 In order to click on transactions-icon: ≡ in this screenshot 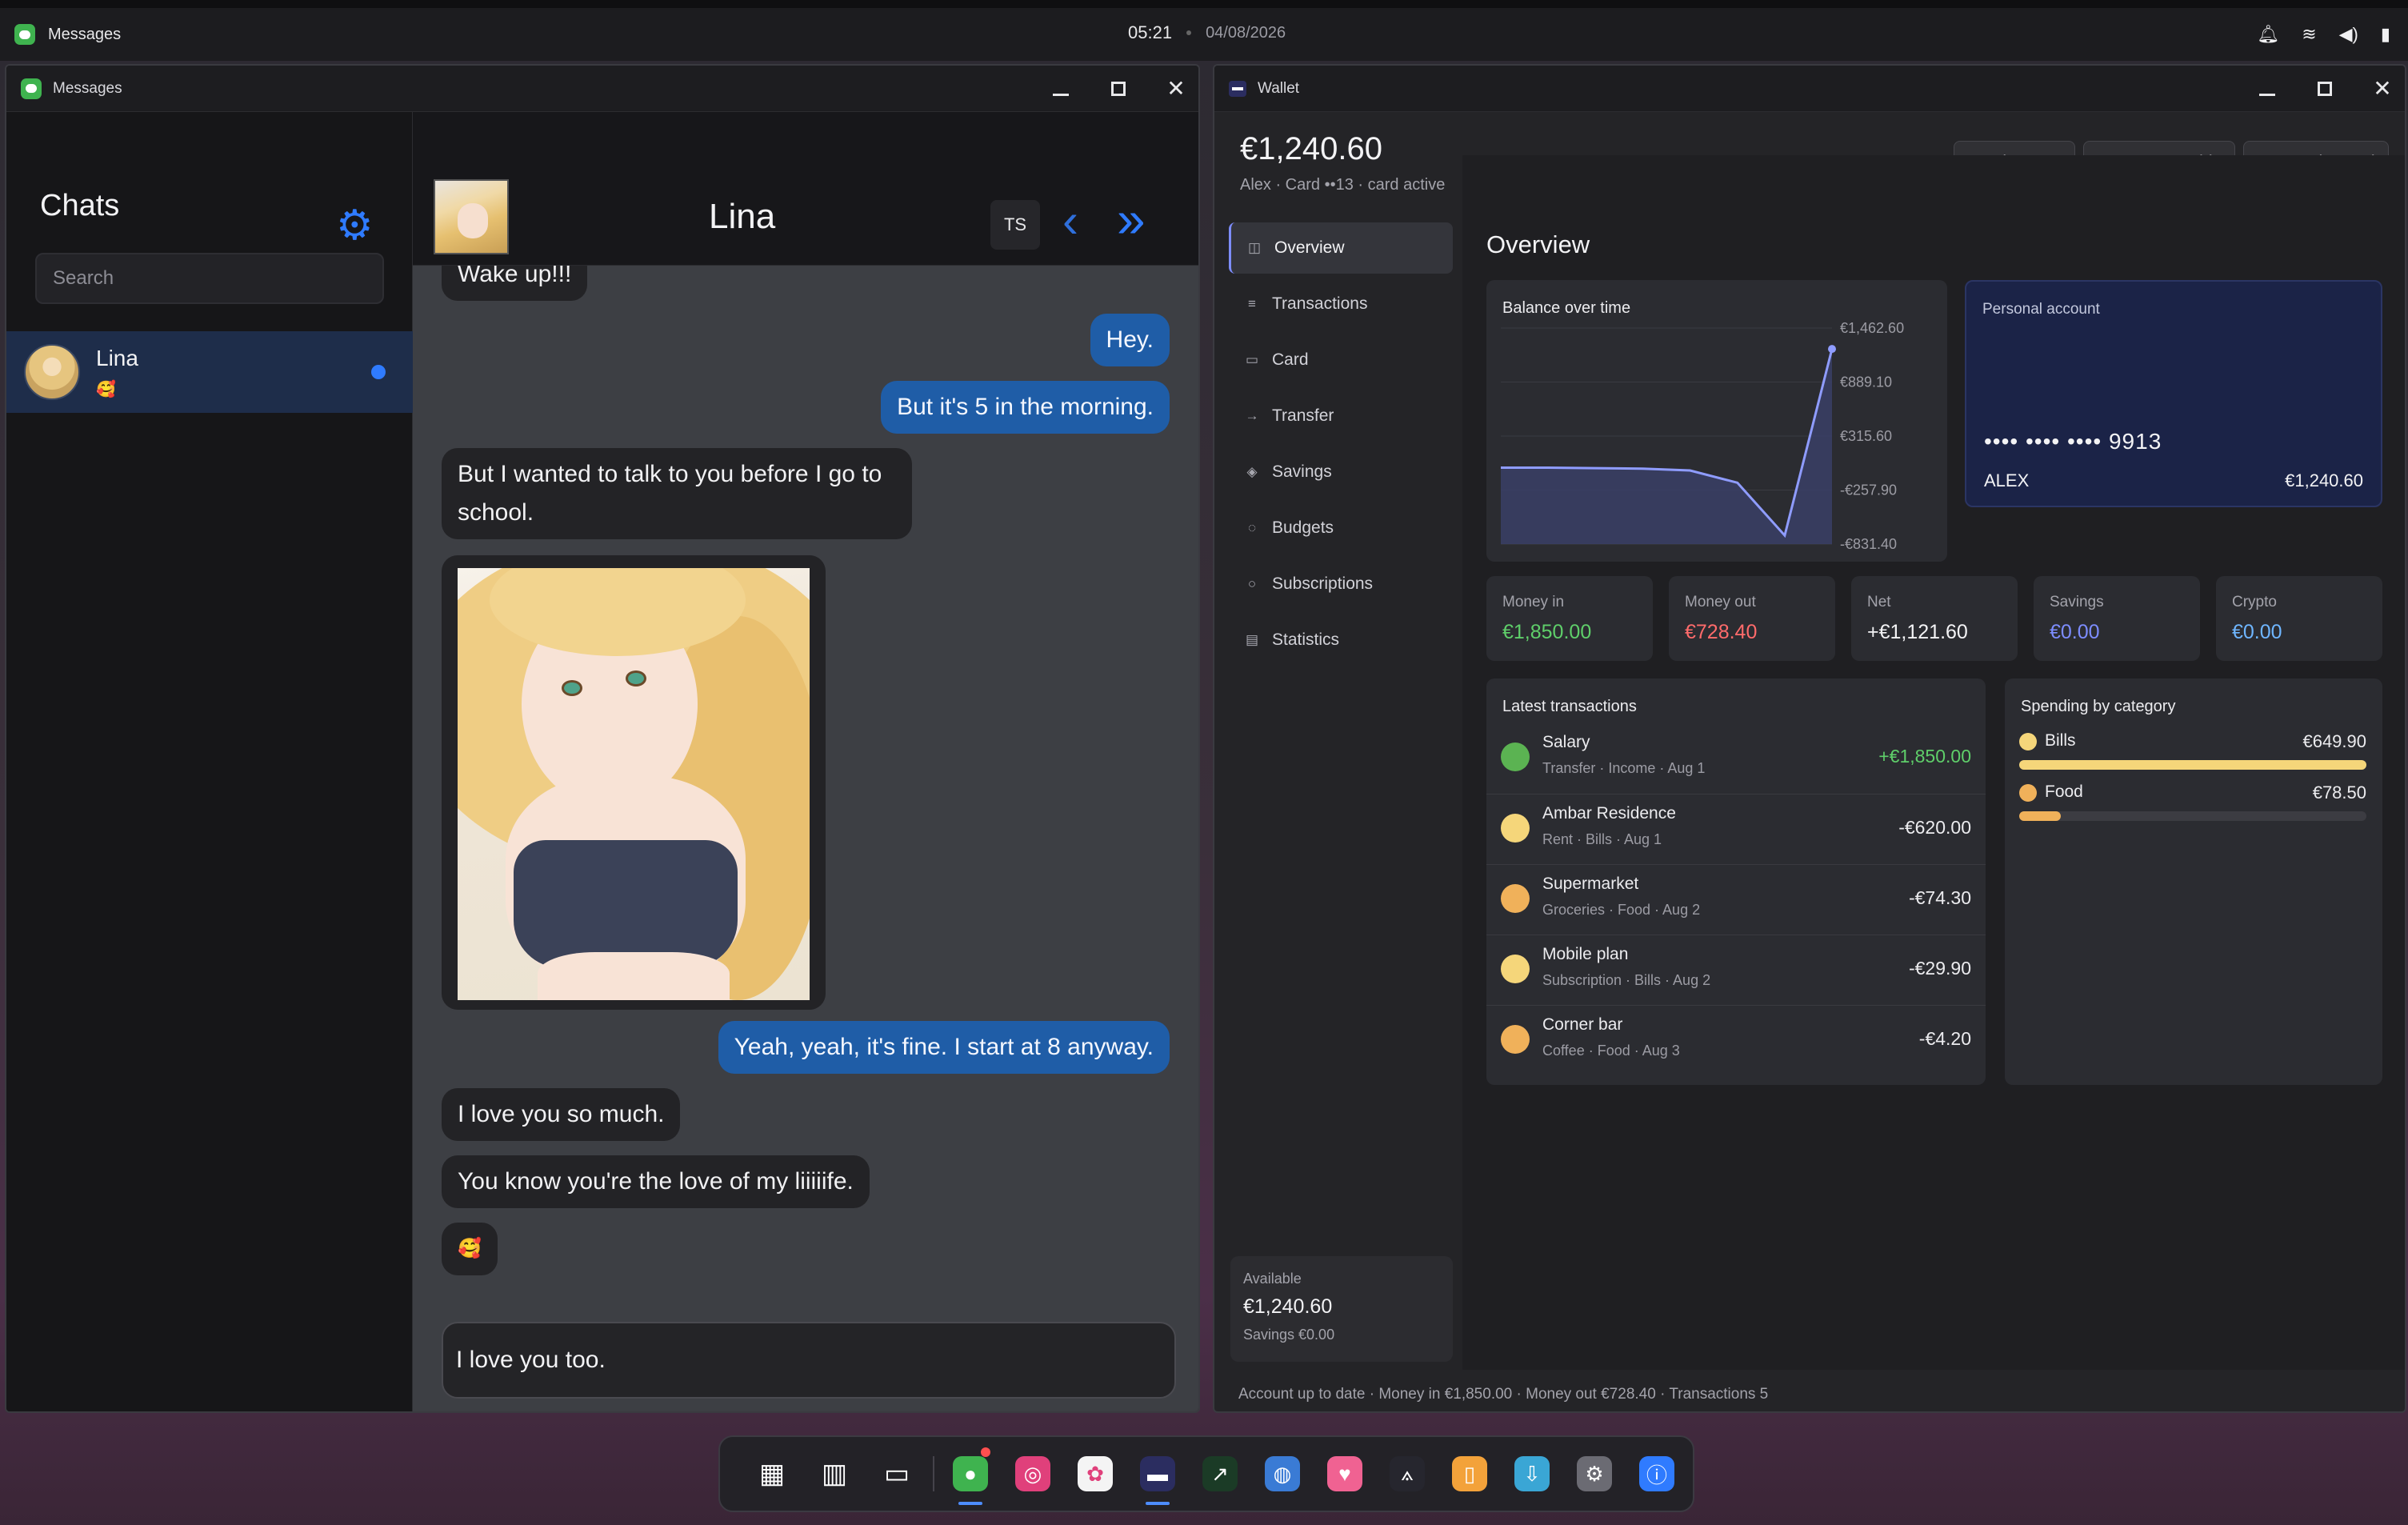, I will do `click(1252, 304)`.